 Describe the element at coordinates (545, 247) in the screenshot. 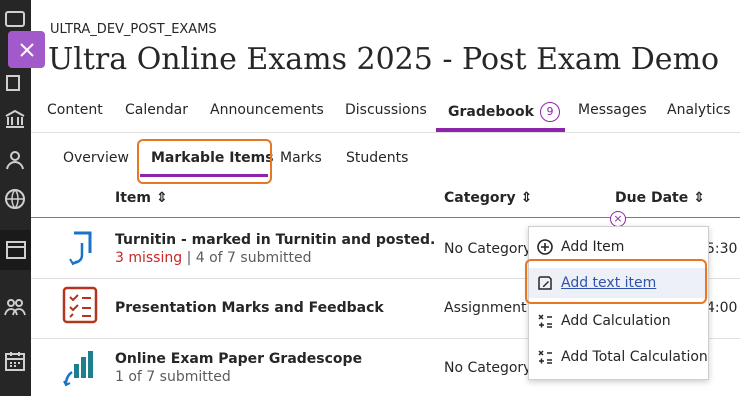

I see `plus-circle-icon` at that location.